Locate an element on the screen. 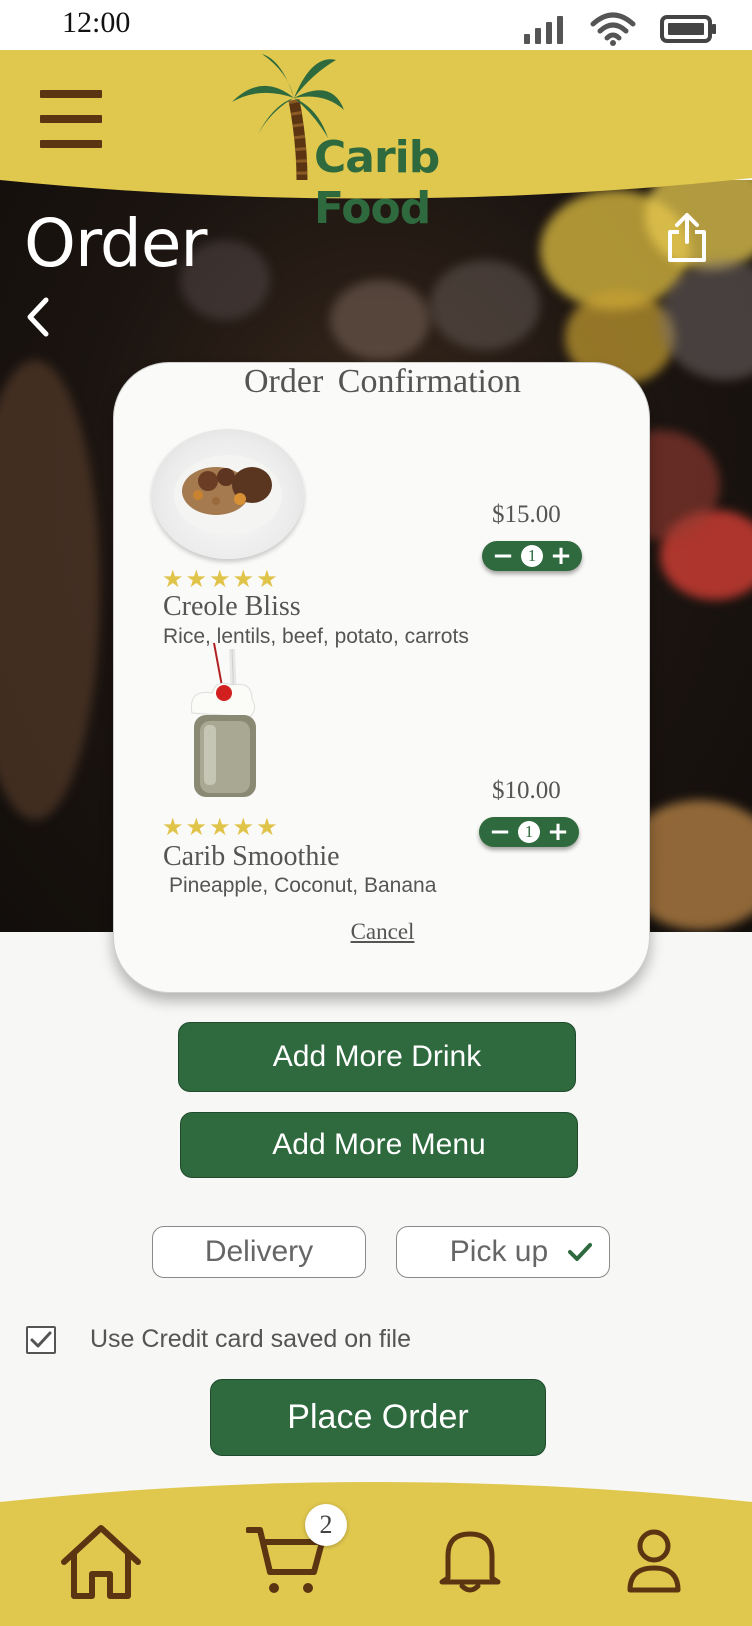 Image resolution: width=752 pixels, height=1626 pixels. pickup-label: Pick up is located at coordinates (499, 1251).